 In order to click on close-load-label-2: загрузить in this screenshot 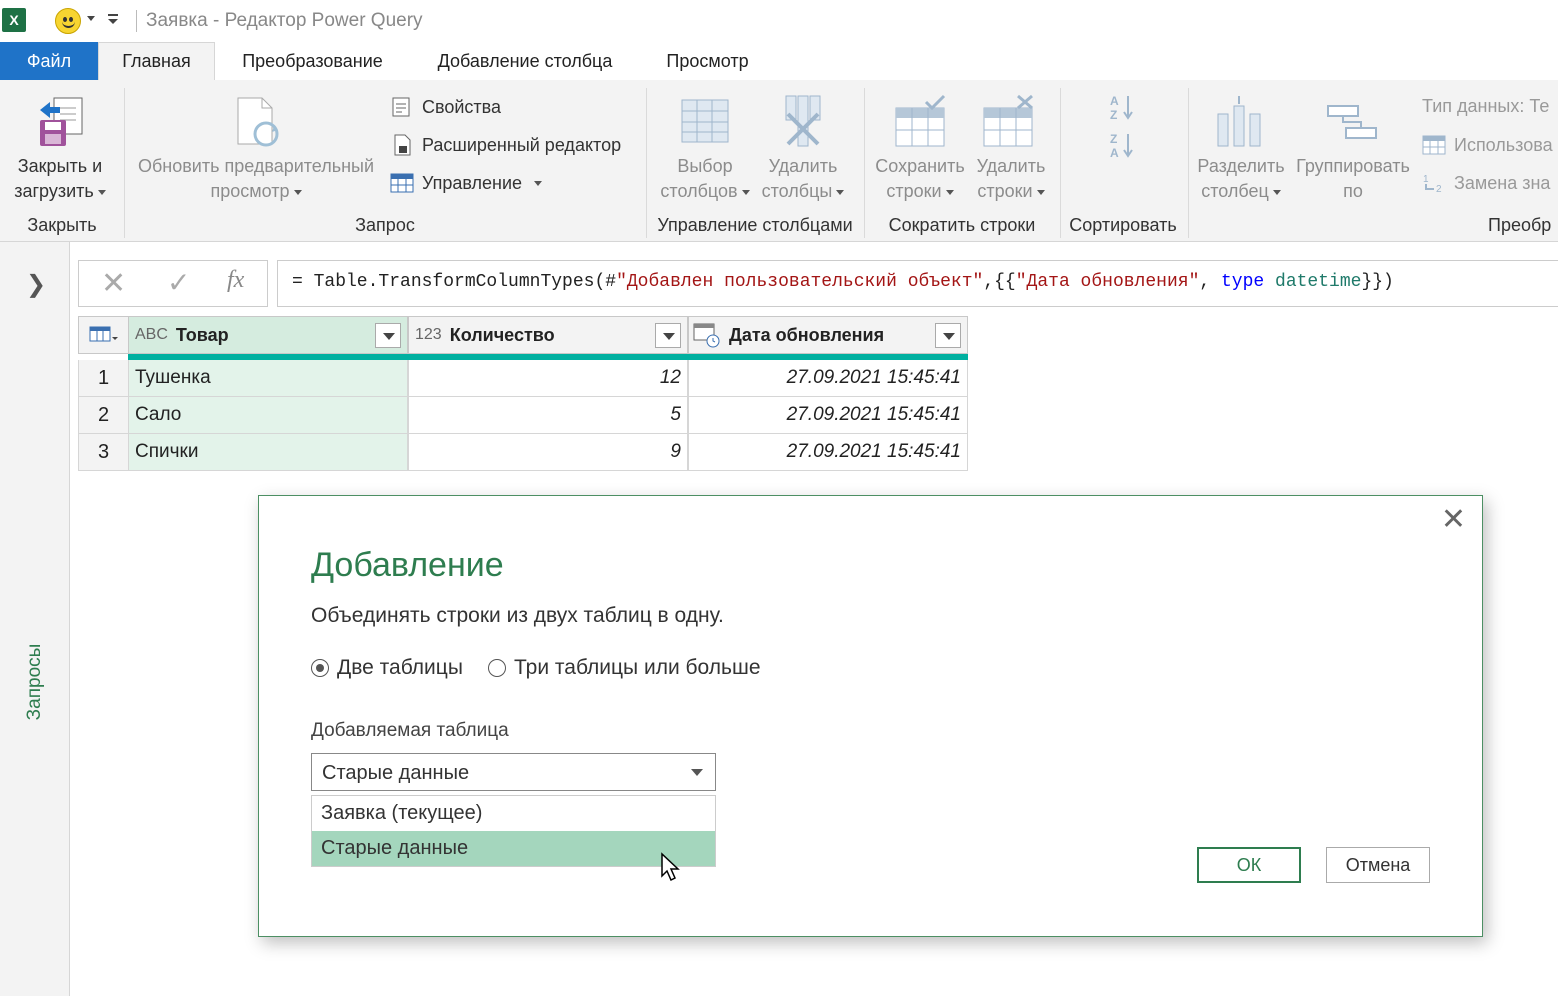, I will do `click(54, 191)`.